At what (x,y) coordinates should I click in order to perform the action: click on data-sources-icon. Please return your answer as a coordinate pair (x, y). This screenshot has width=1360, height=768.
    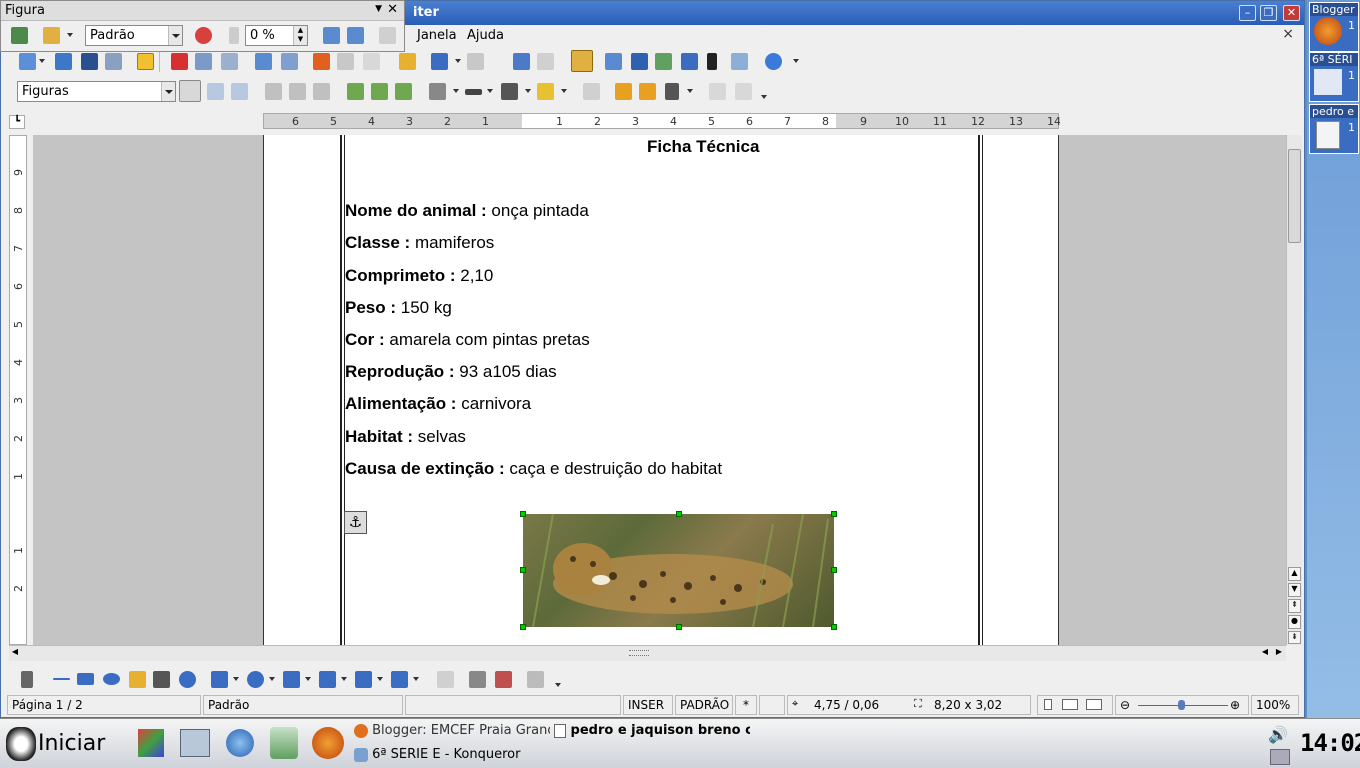
    Looking at the image, I should click on (689, 61).